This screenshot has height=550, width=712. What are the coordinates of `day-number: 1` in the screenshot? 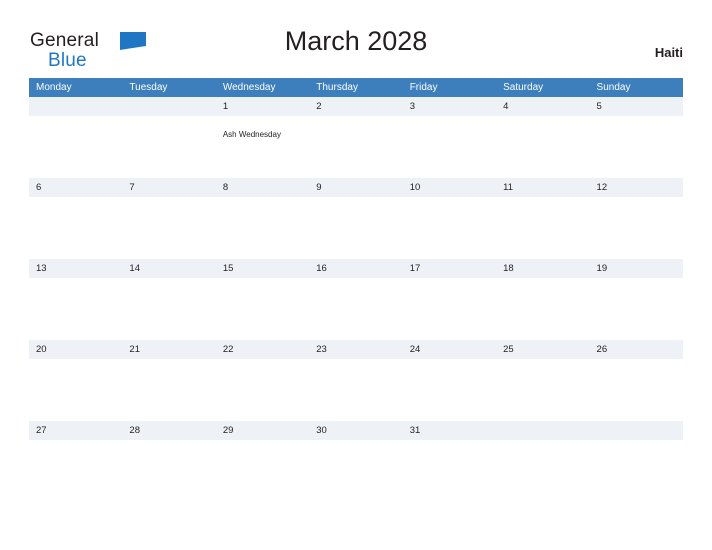 It's located at (225, 106).